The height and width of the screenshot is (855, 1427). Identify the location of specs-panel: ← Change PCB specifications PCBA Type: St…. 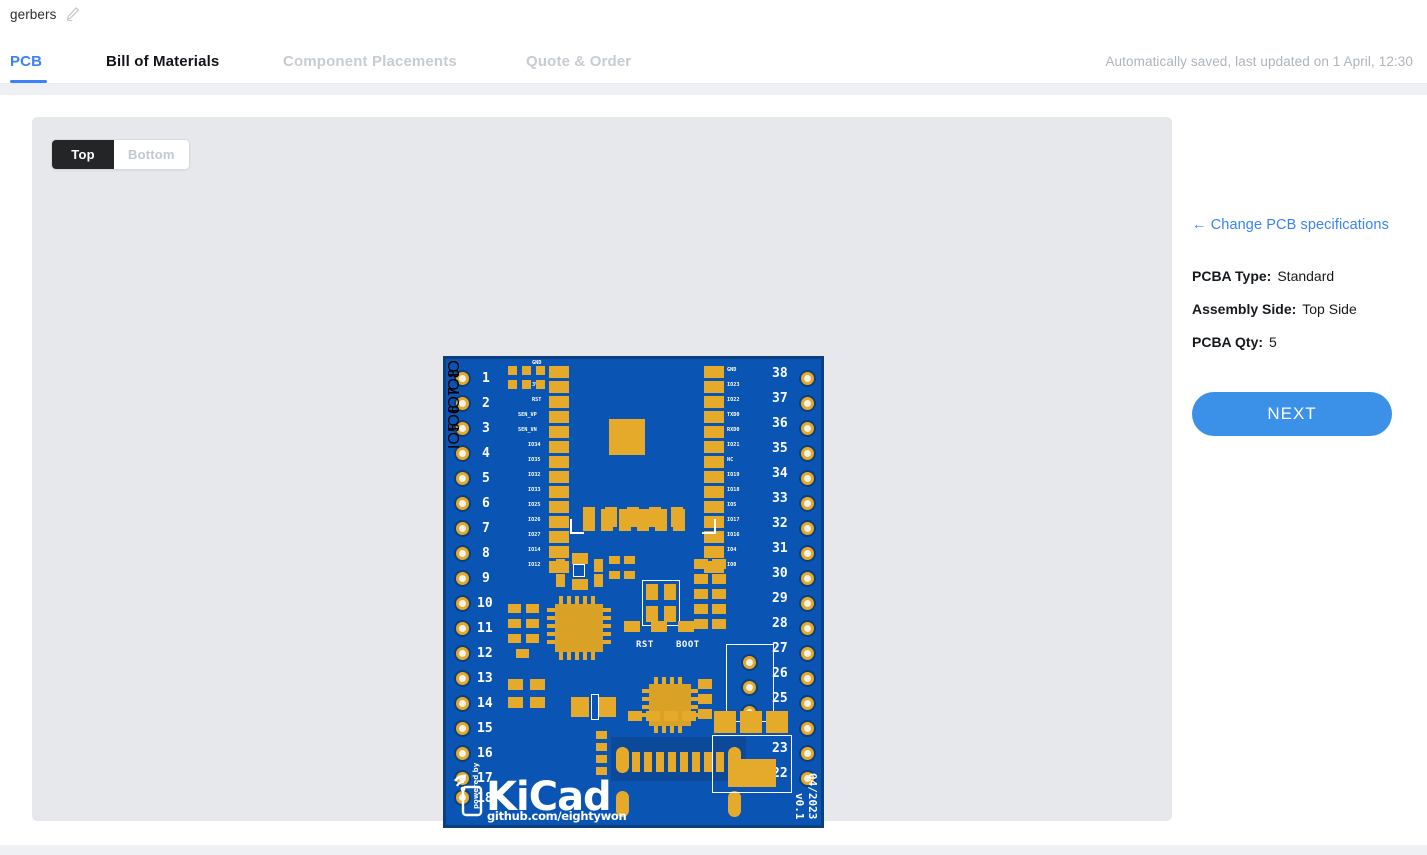
(1299, 276).